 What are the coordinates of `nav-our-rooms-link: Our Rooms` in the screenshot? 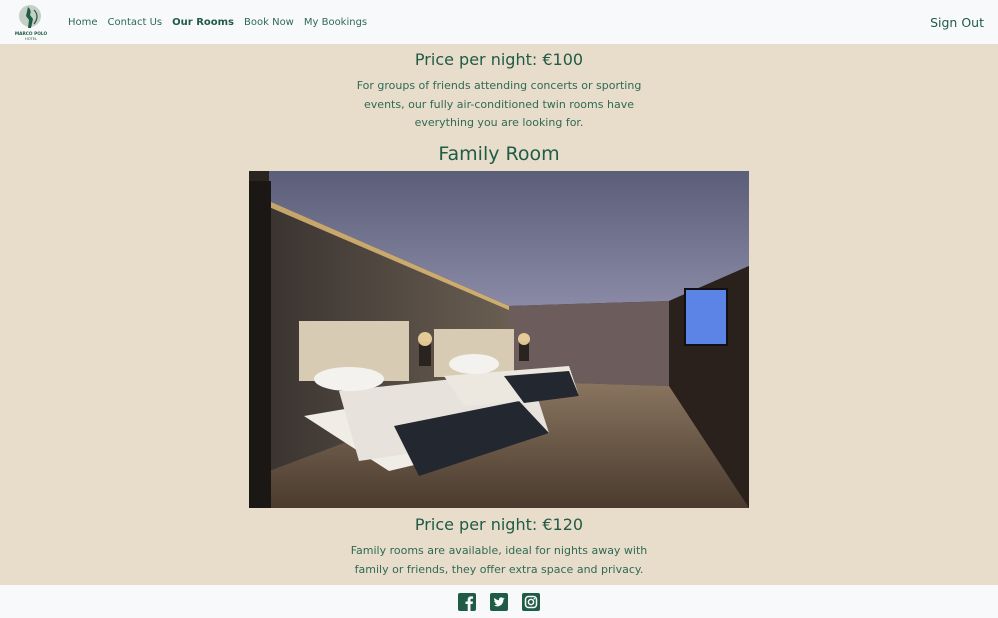 It's located at (203, 22).